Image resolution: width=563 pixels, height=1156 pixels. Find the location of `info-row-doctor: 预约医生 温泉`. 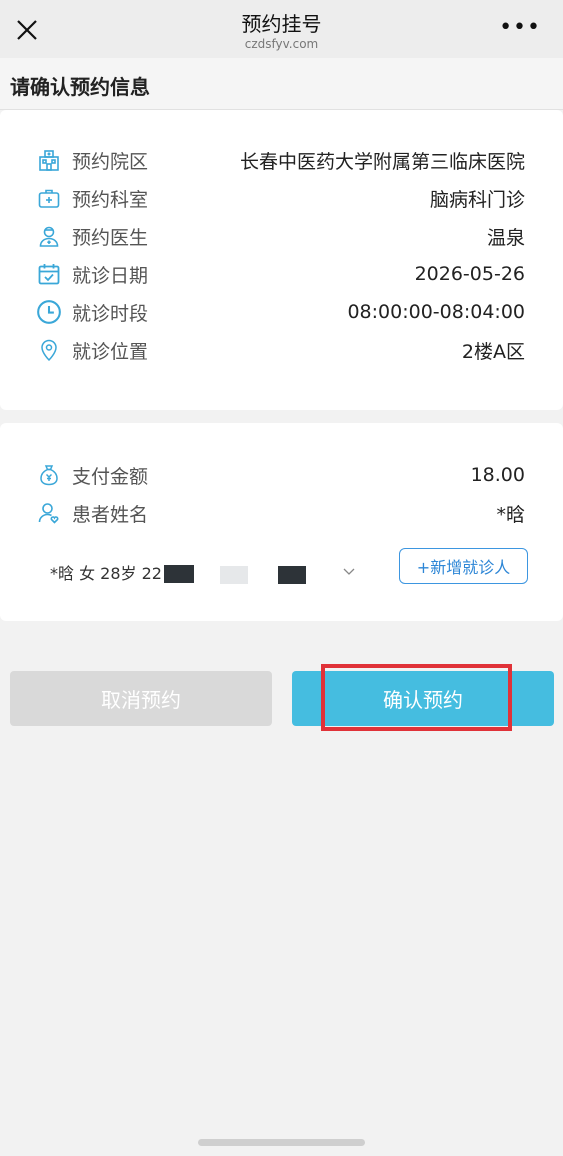

info-row-doctor: 预约医生 温泉 is located at coordinates (280, 236).